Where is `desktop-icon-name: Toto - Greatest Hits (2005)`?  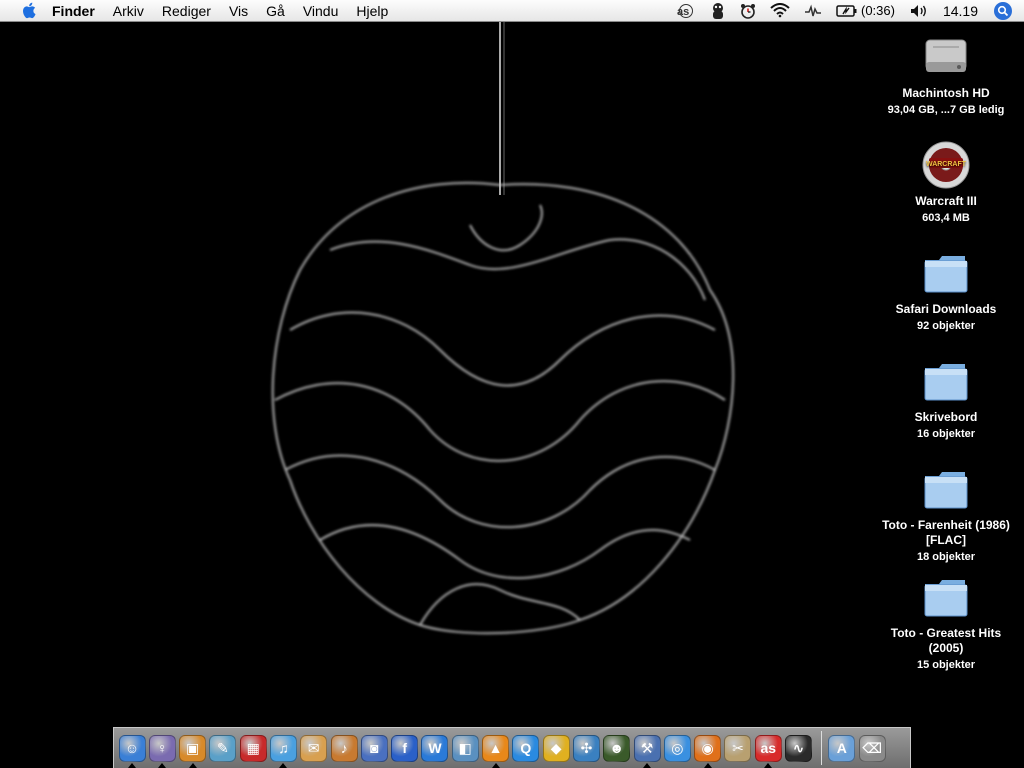
desktop-icon-name: Toto - Greatest Hits (2005) is located at coordinates (946, 640).